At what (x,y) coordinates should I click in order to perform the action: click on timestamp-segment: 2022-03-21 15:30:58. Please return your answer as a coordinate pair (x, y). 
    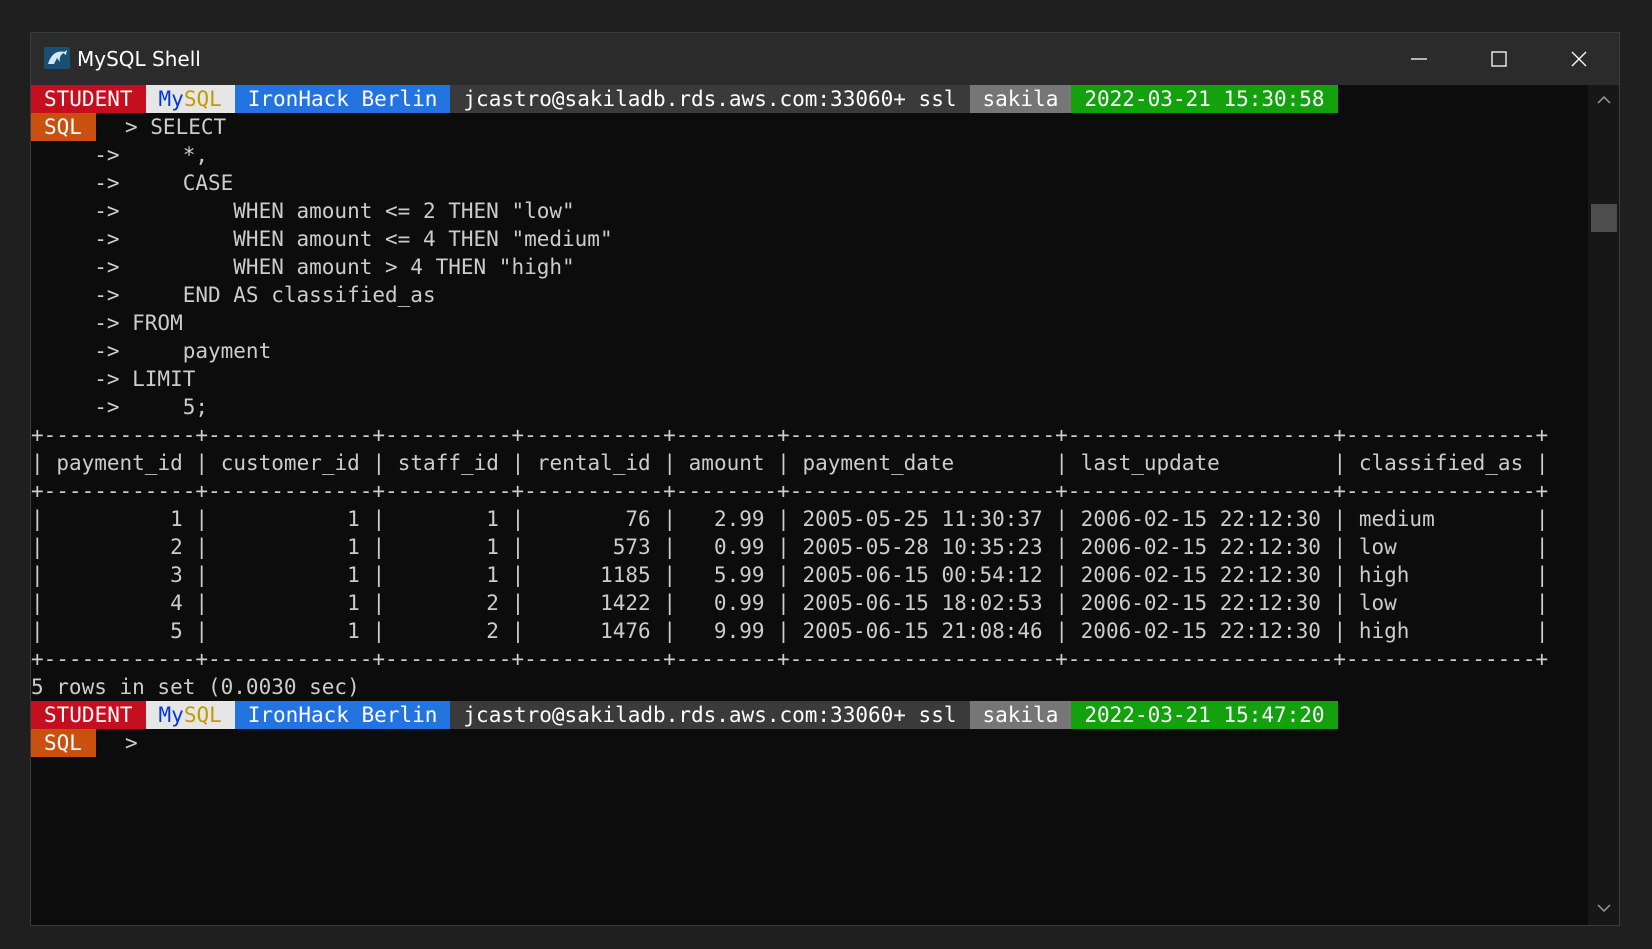
    Looking at the image, I should click on (1204, 99).